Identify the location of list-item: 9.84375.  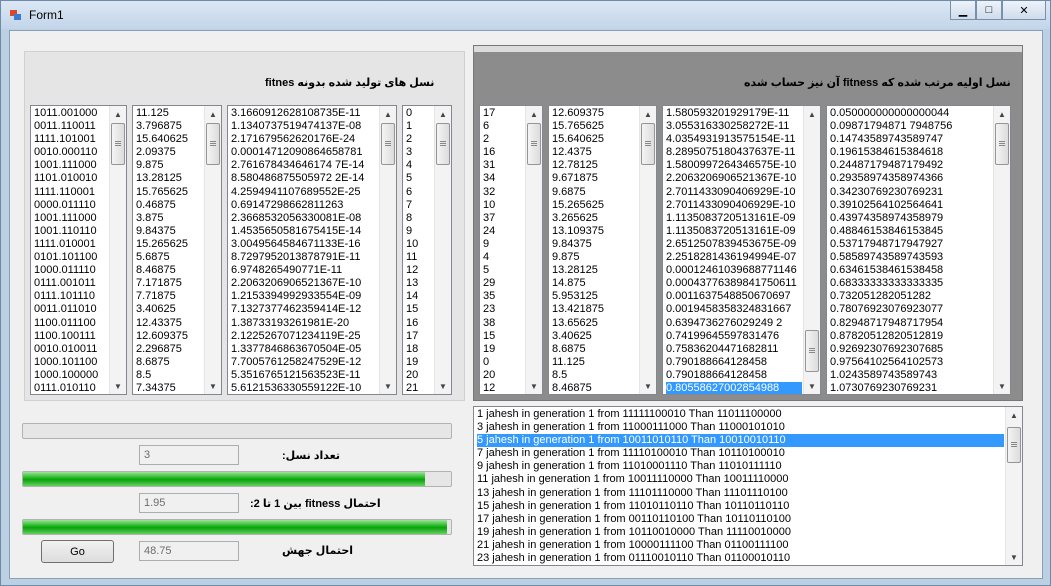
(595, 244).